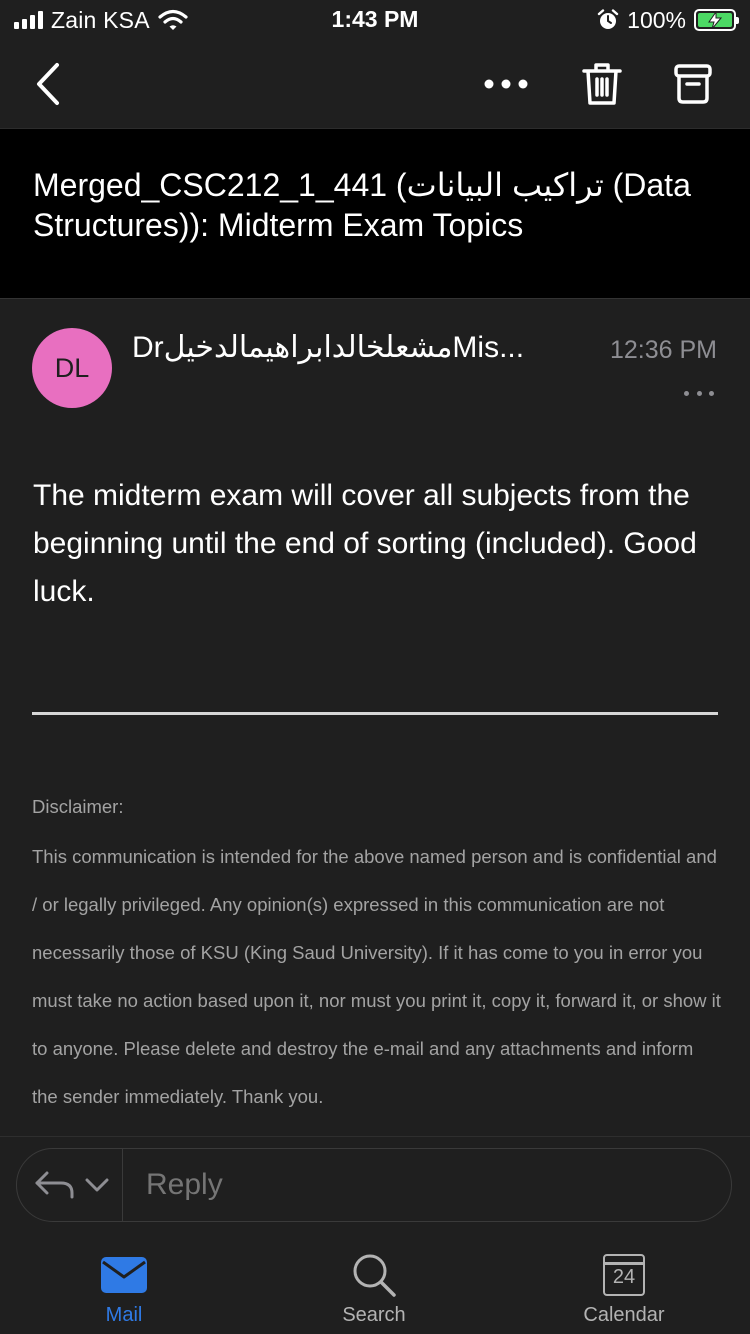  Describe the element at coordinates (124, 1315) in the screenshot. I see `tab-mail-label: Mail` at that location.